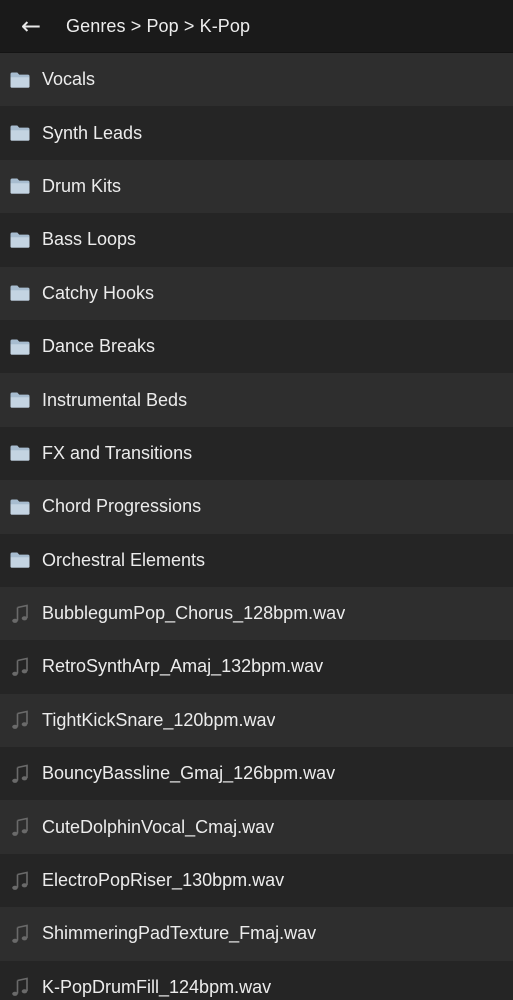  What do you see at coordinates (122, 506) in the screenshot?
I see `item-label: Chord Progressions` at bounding box center [122, 506].